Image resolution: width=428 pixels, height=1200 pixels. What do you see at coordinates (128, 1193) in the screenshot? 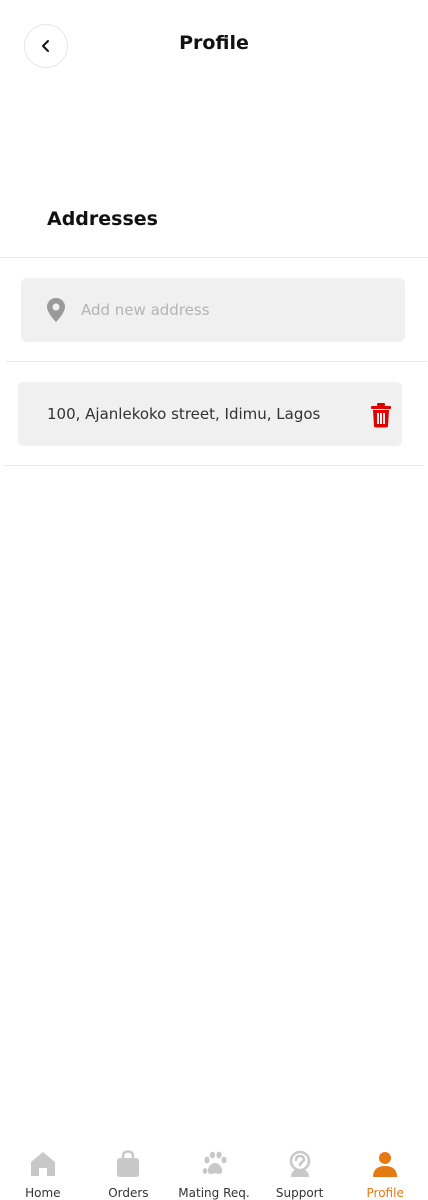
I see `nav-label: Orders` at bounding box center [128, 1193].